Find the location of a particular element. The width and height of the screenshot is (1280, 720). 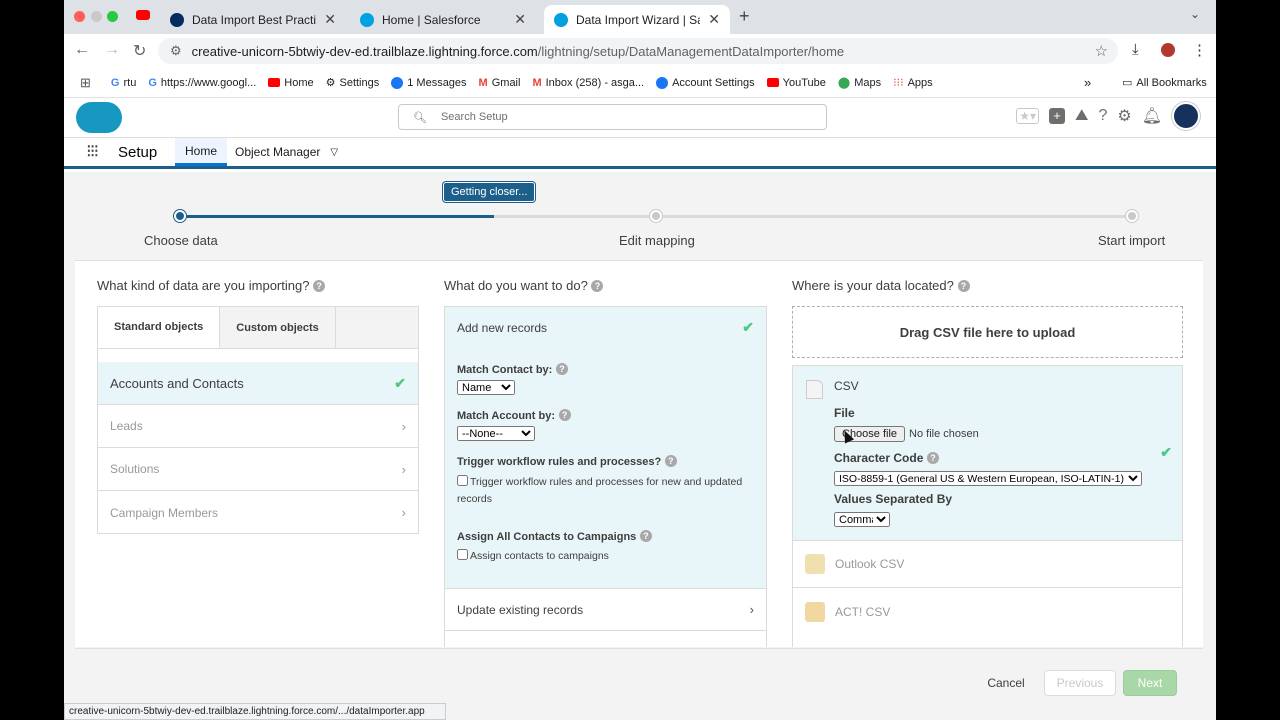

tab-search-chevron-icon: ⌄ is located at coordinates (1195, 14).